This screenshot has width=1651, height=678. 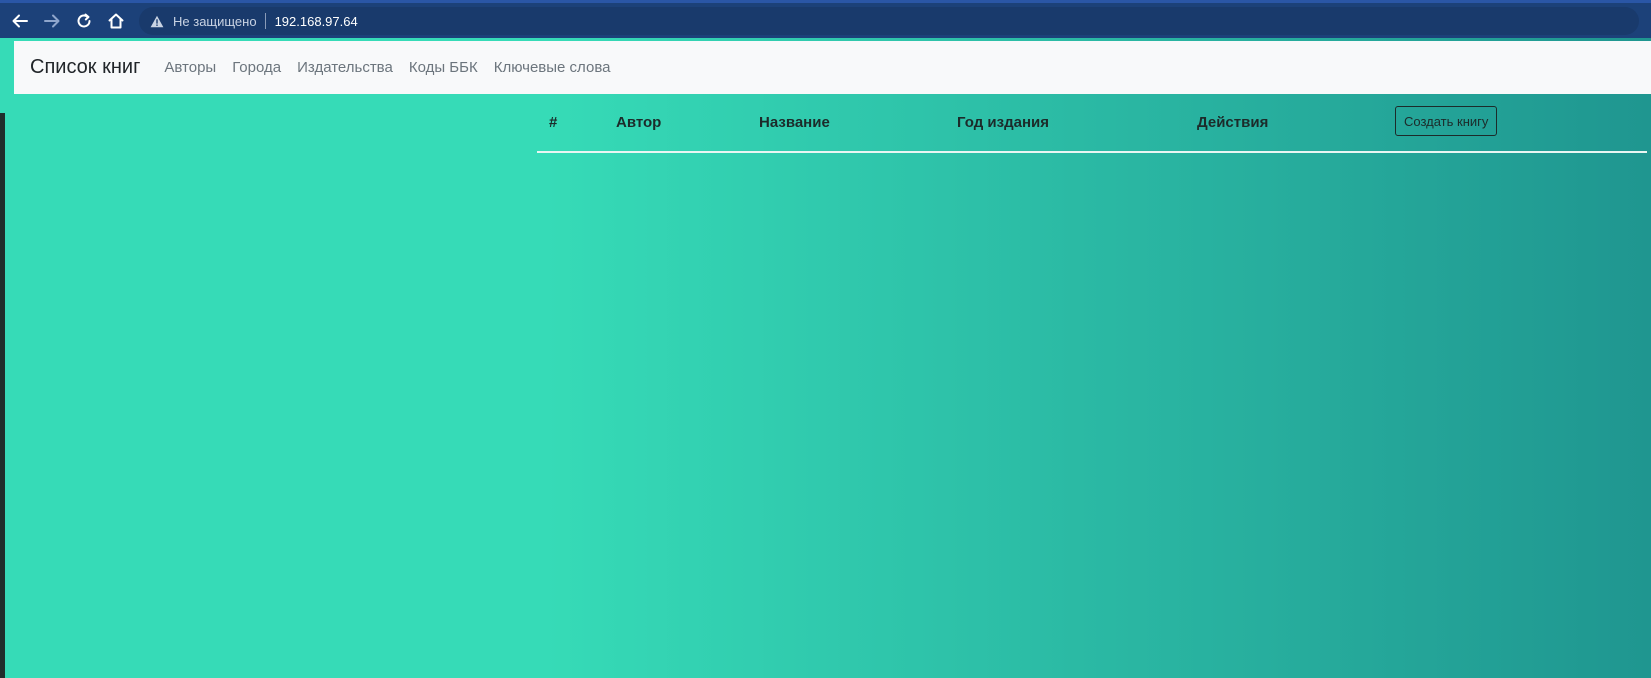 I want to click on nav-link-authors: Авторы, so click(x=190, y=67).